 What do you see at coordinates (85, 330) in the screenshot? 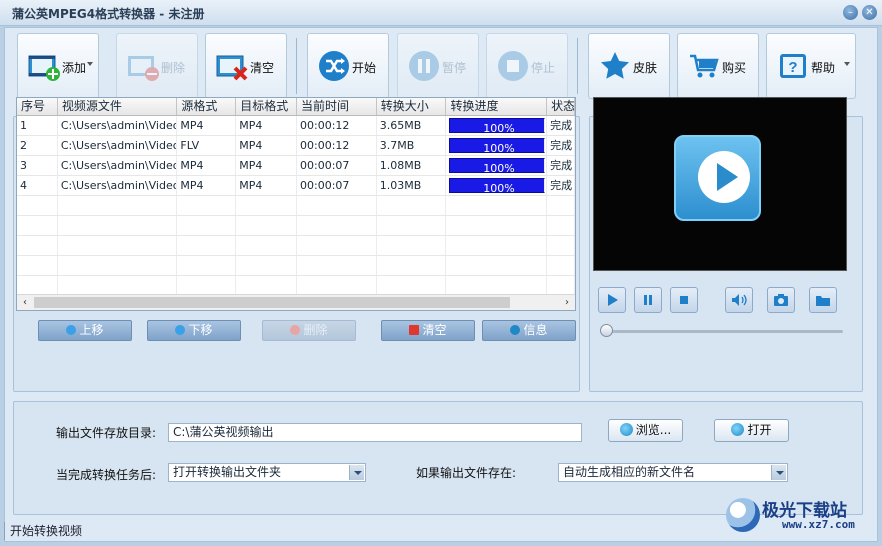
I see `move-up-button: 上移` at bounding box center [85, 330].